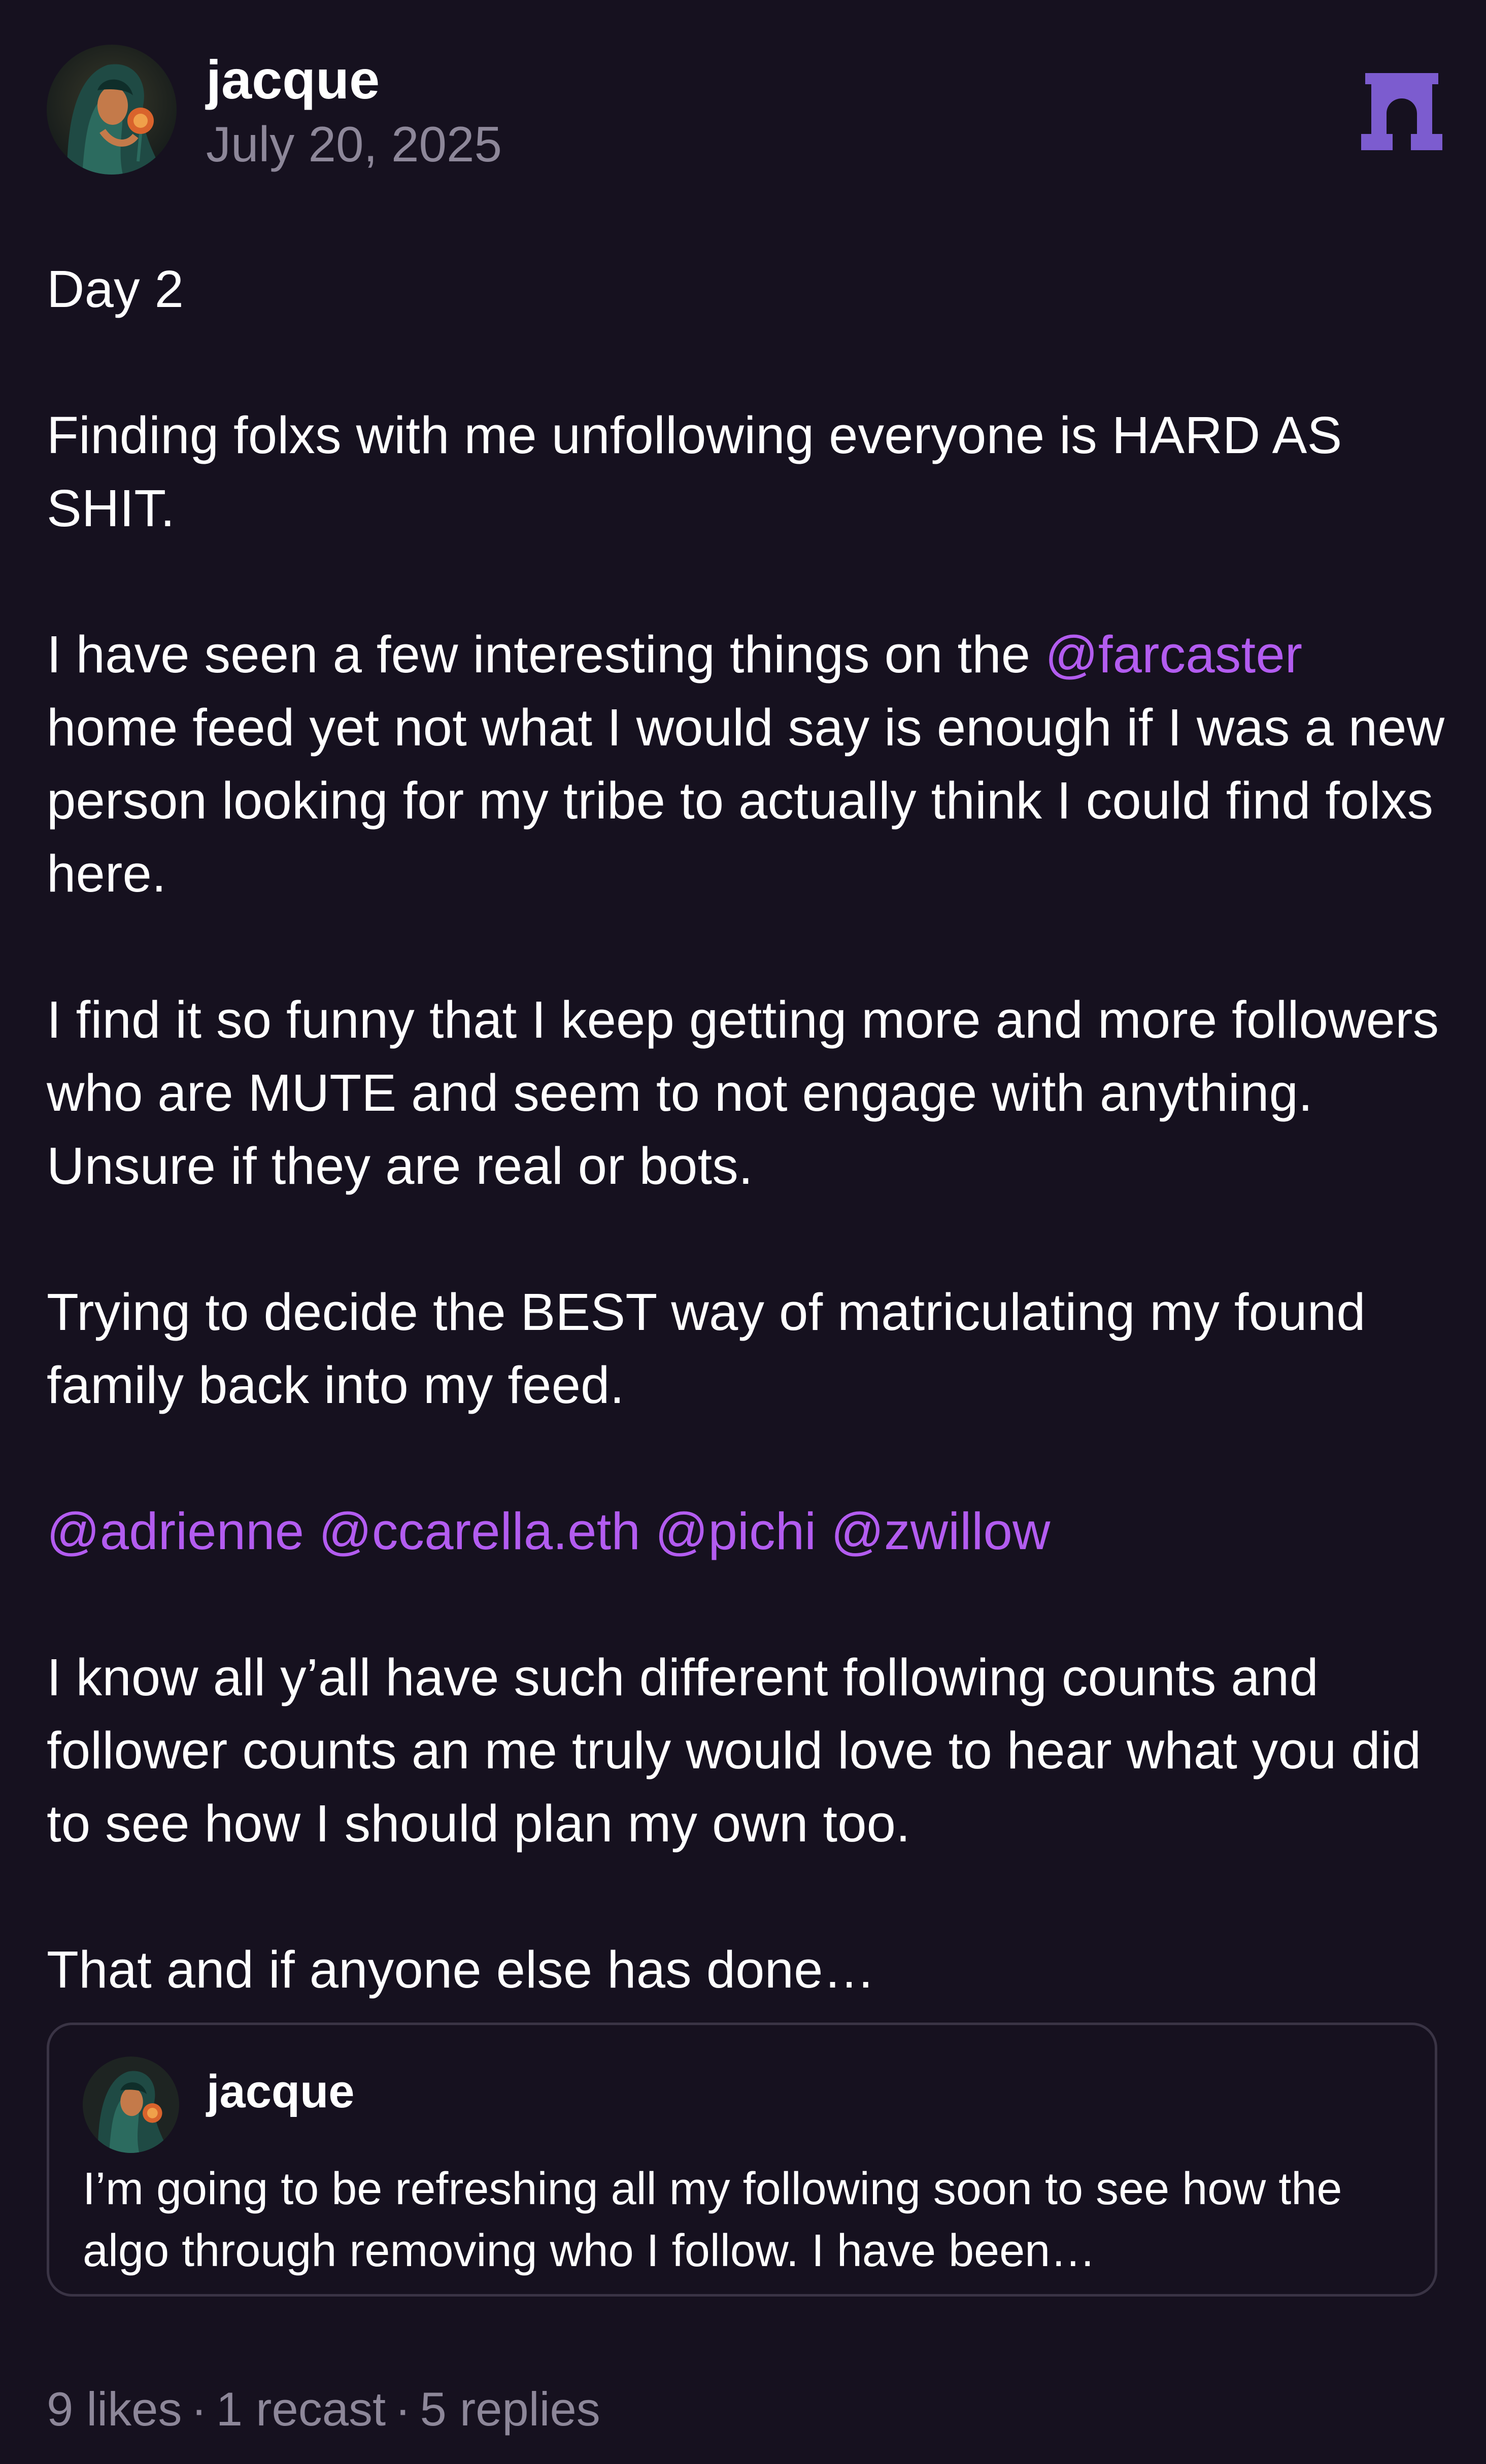 The height and width of the screenshot is (2464, 1486). Describe the element at coordinates (293, 80) in the screenshot. I see `author-name: jacque` at that location.